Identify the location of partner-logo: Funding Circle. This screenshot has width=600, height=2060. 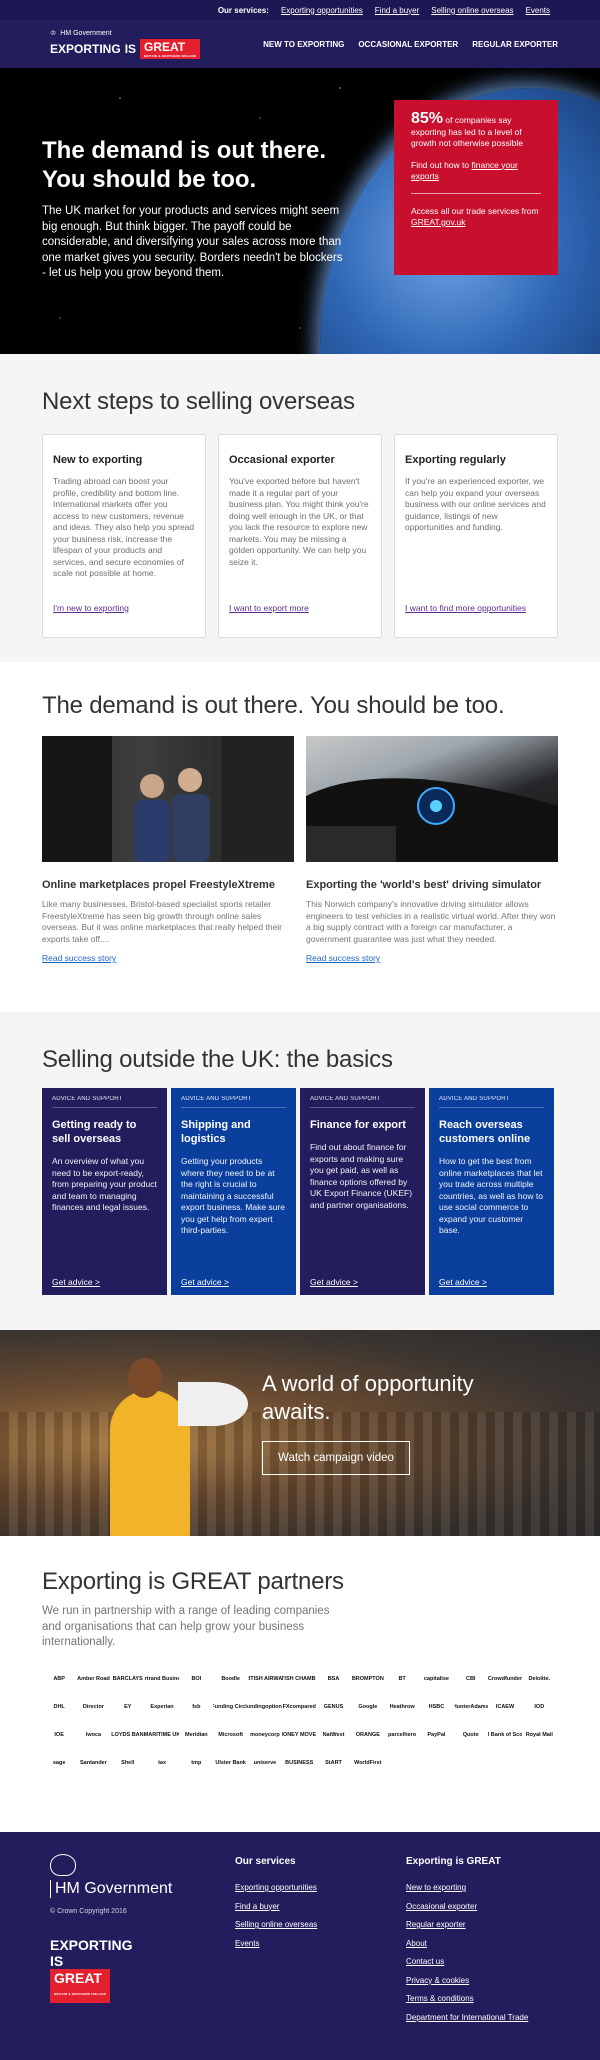
(230, 1707).